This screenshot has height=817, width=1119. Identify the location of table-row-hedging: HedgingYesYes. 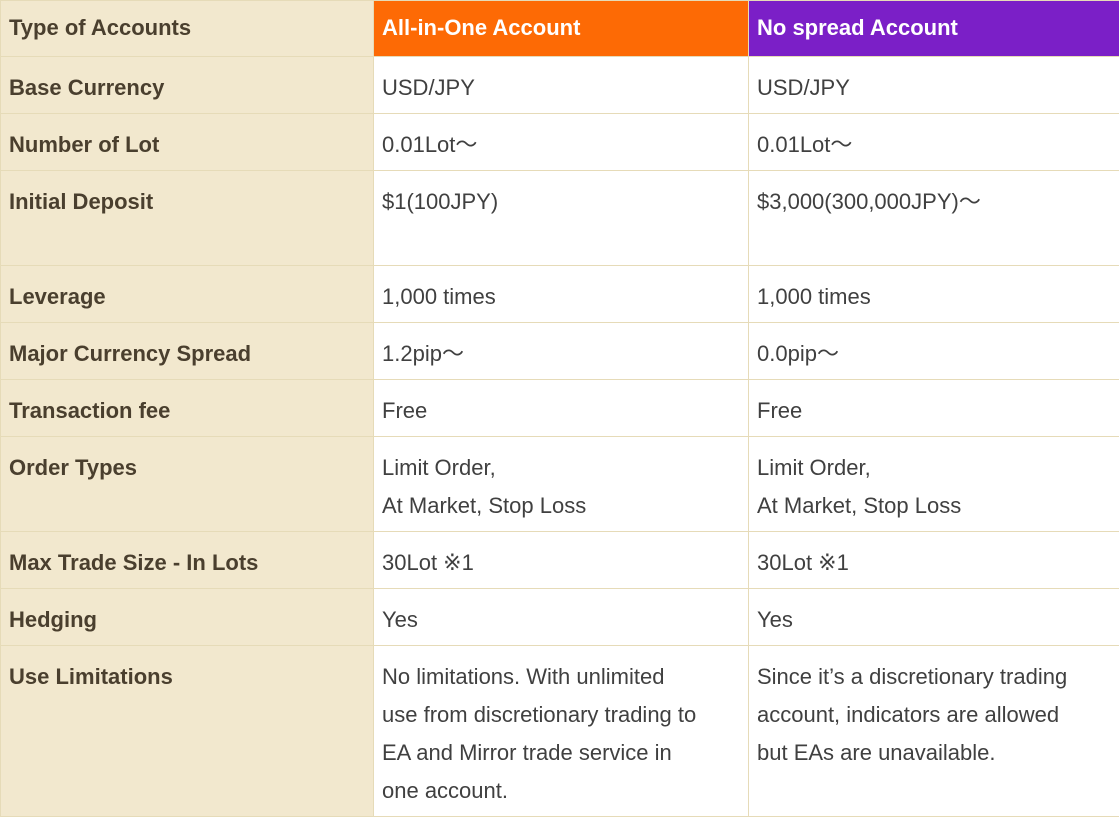
(560, 617).